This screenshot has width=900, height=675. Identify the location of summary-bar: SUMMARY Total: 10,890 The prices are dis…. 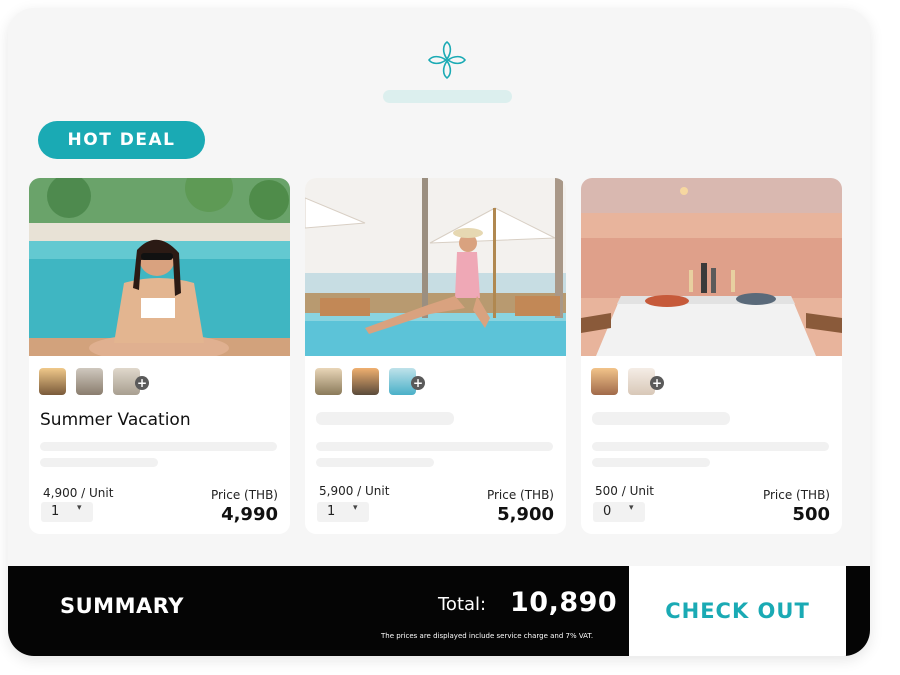
(439, 611).